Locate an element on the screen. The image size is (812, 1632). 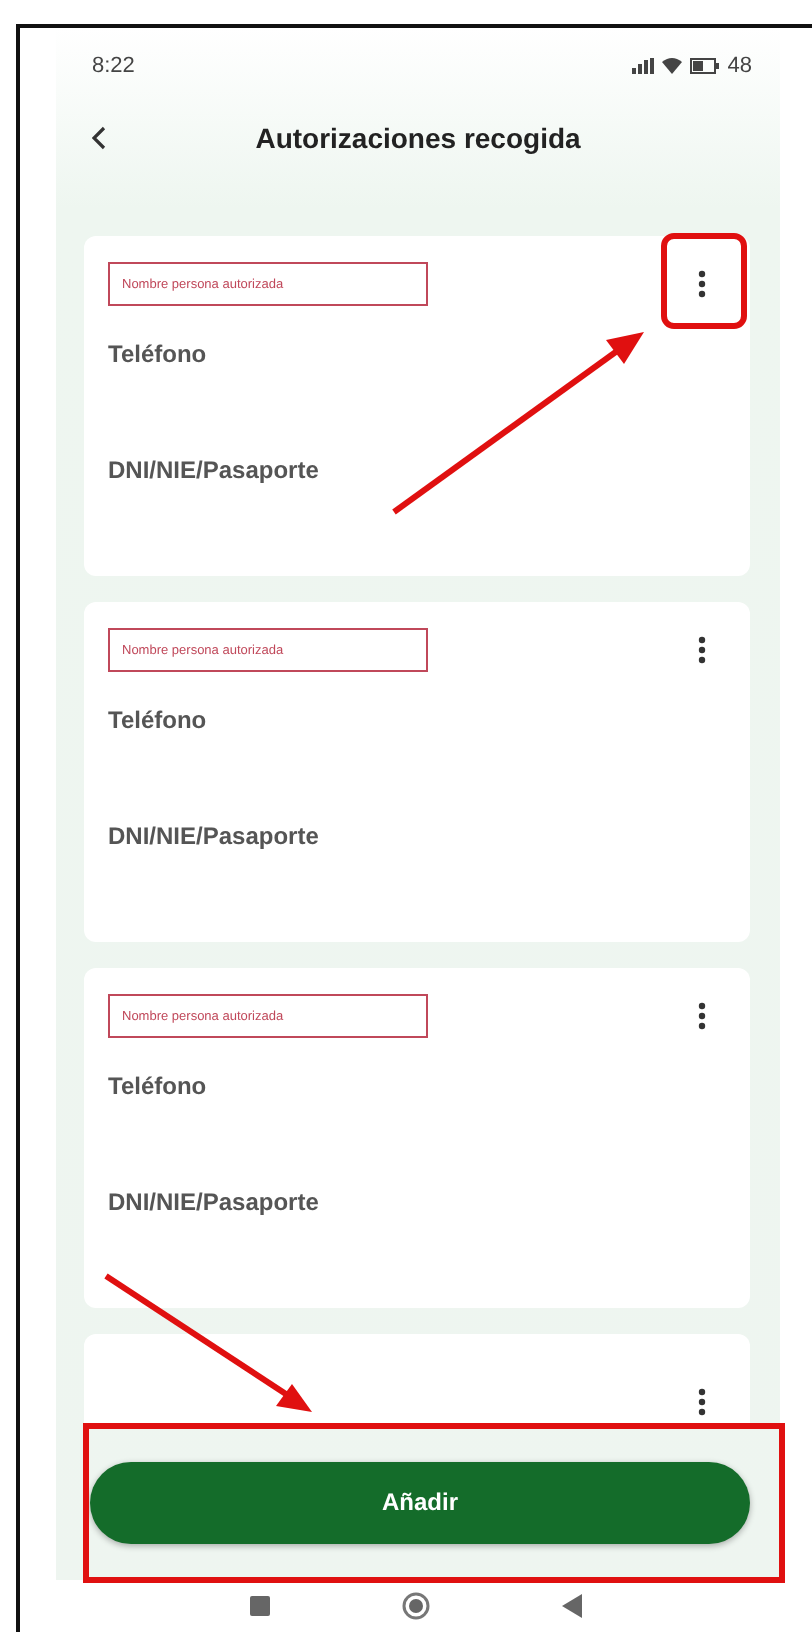
page-title: Autorizaciones recogida is located at coordinates (418, 138).